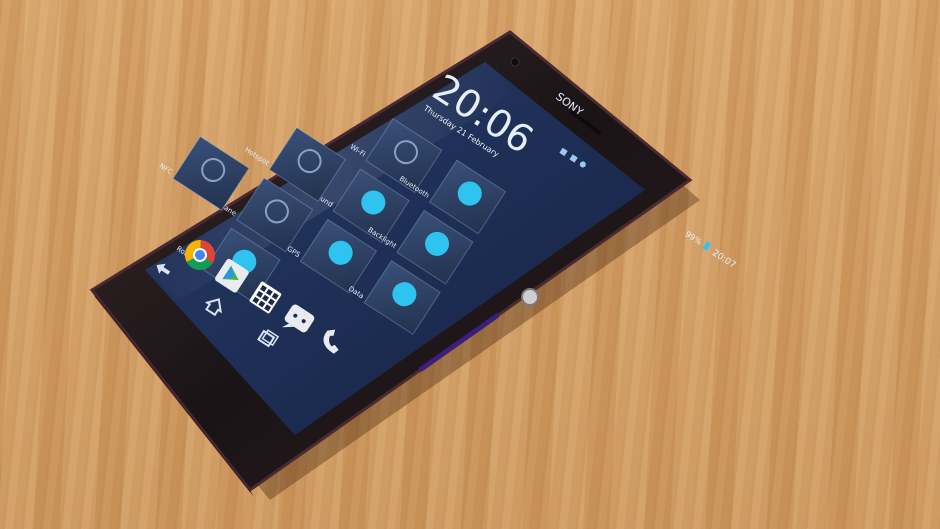  I want to click on power-button, so click(530, 297).